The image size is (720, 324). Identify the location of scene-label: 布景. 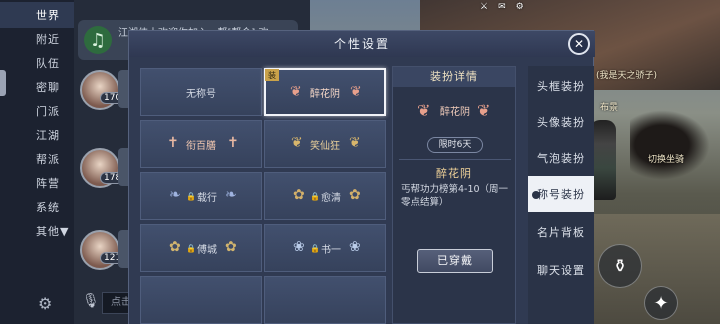
(609, 108).